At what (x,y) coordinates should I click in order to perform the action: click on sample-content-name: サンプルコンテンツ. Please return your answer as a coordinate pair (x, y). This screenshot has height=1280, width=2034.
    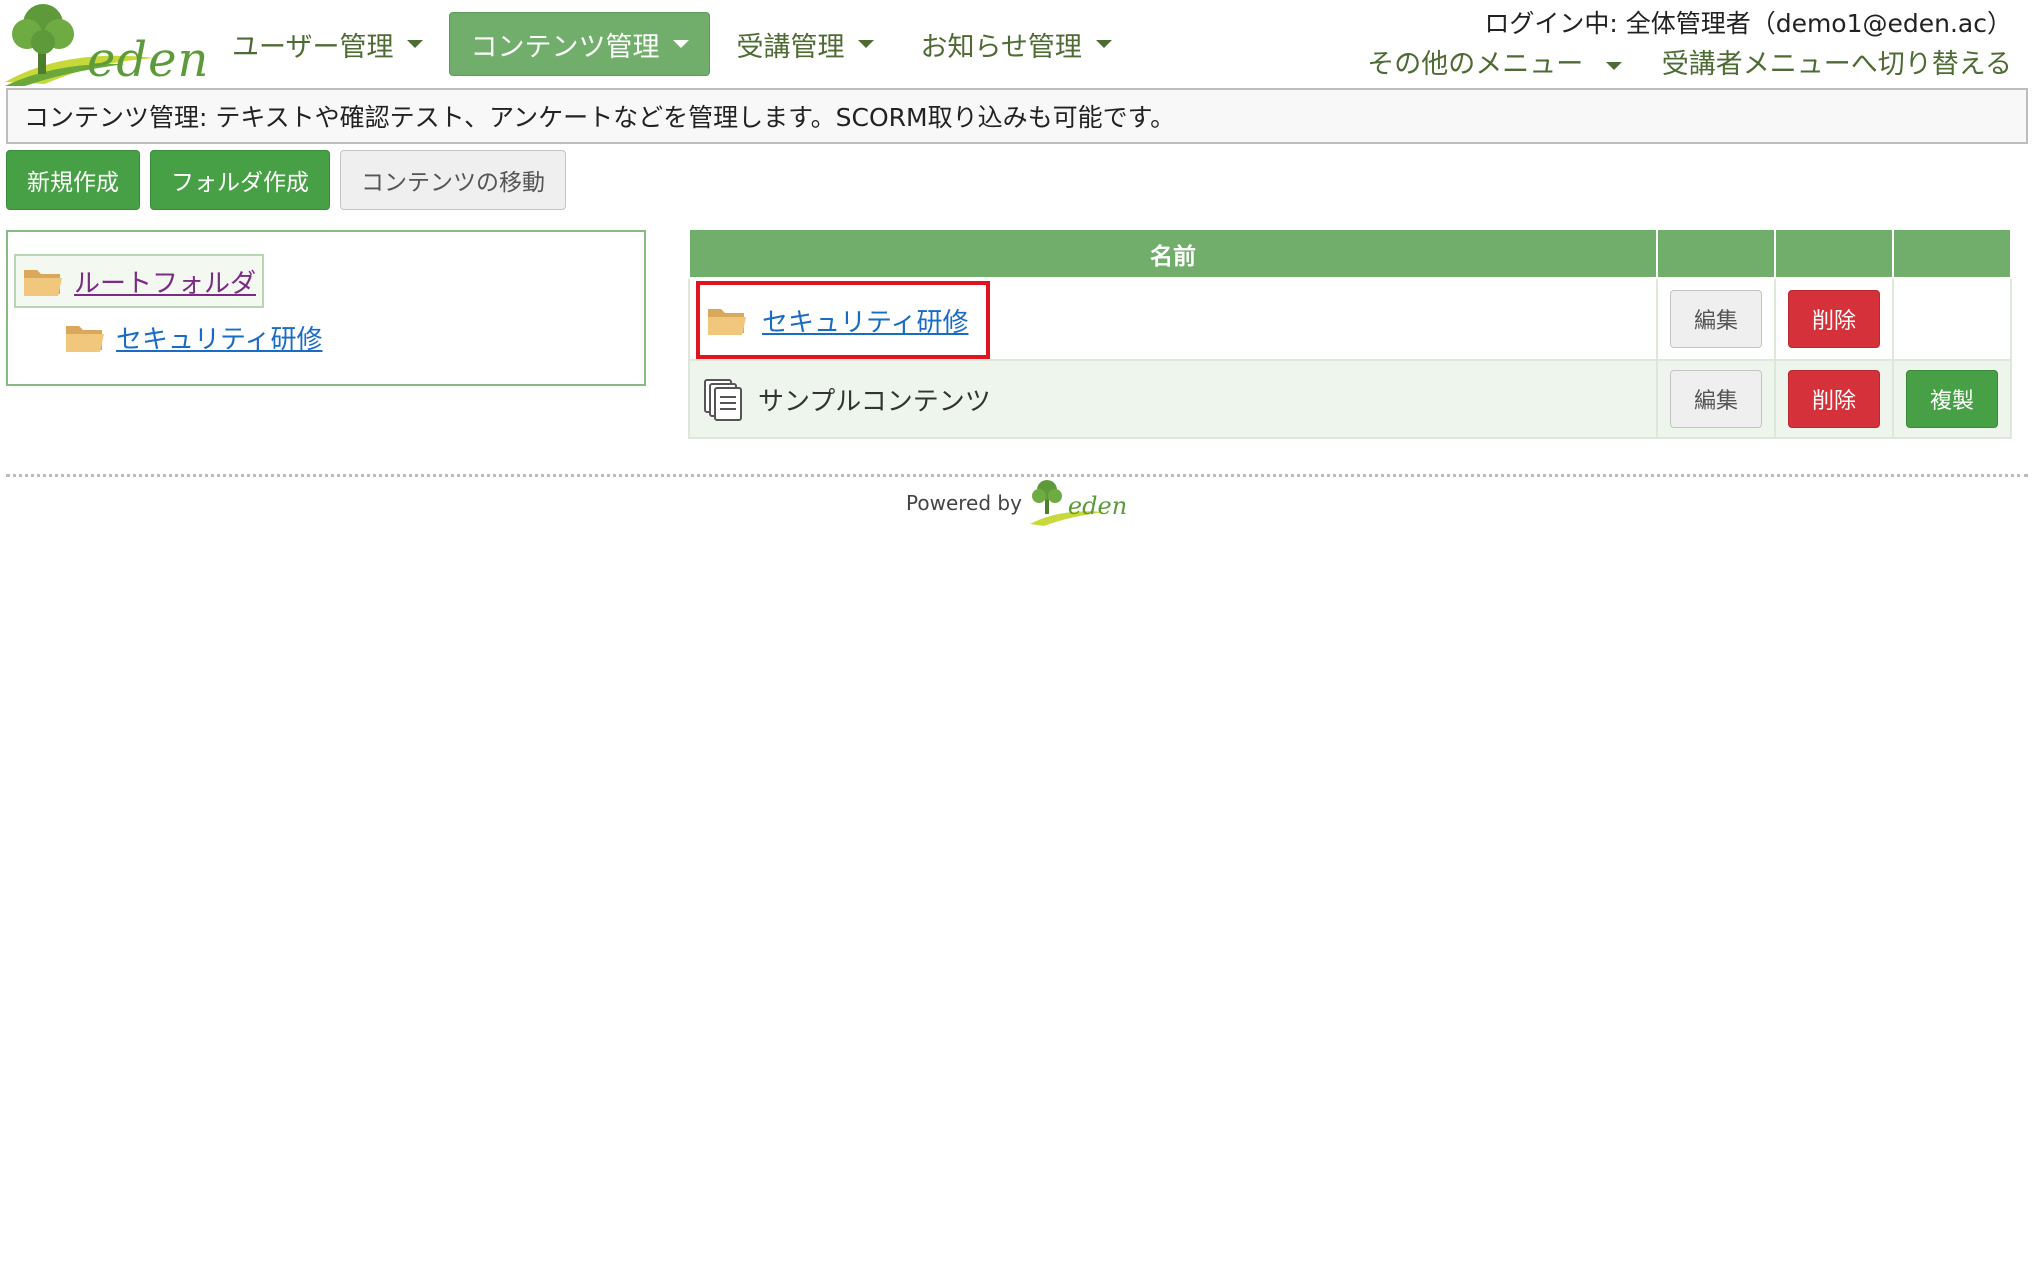
    Looking at the image, I should click on (874, 401).